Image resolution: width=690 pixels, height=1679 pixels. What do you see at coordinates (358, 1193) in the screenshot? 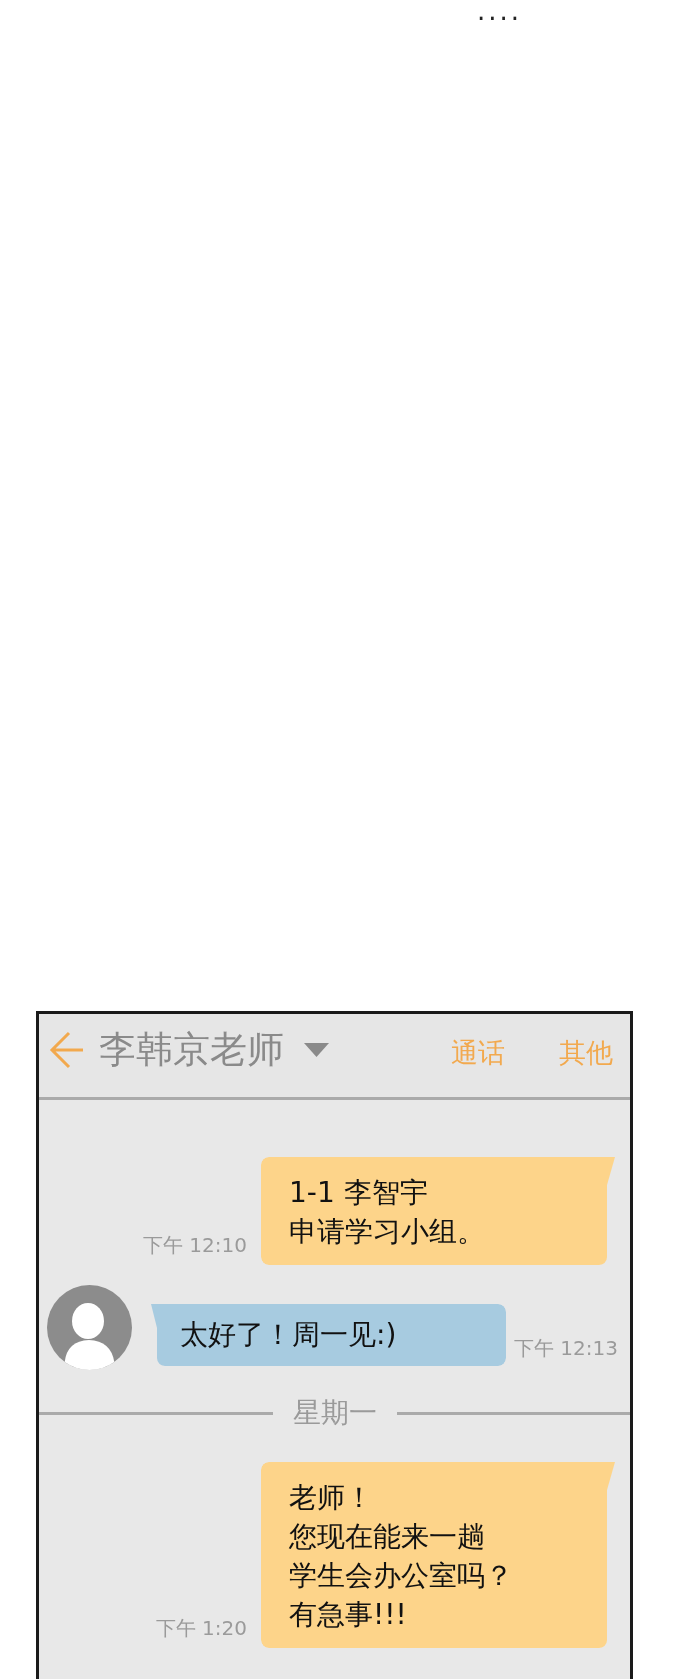
I see `message-line: 1-1 李智宇` at bounding box center [358, 1193].